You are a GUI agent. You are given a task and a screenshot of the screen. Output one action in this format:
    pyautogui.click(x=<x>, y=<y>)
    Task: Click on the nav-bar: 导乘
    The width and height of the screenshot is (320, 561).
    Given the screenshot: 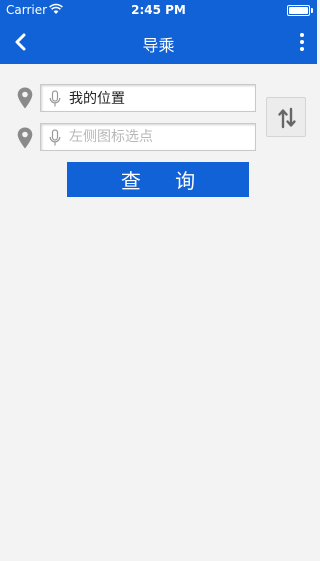 What is the action you would take?
    pyautogui.click(x=158, y=42)
    